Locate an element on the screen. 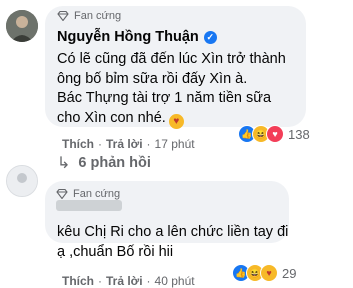  reaction-summary: 👍 😆 ♥ 138 is located at coordinates (274, 134).